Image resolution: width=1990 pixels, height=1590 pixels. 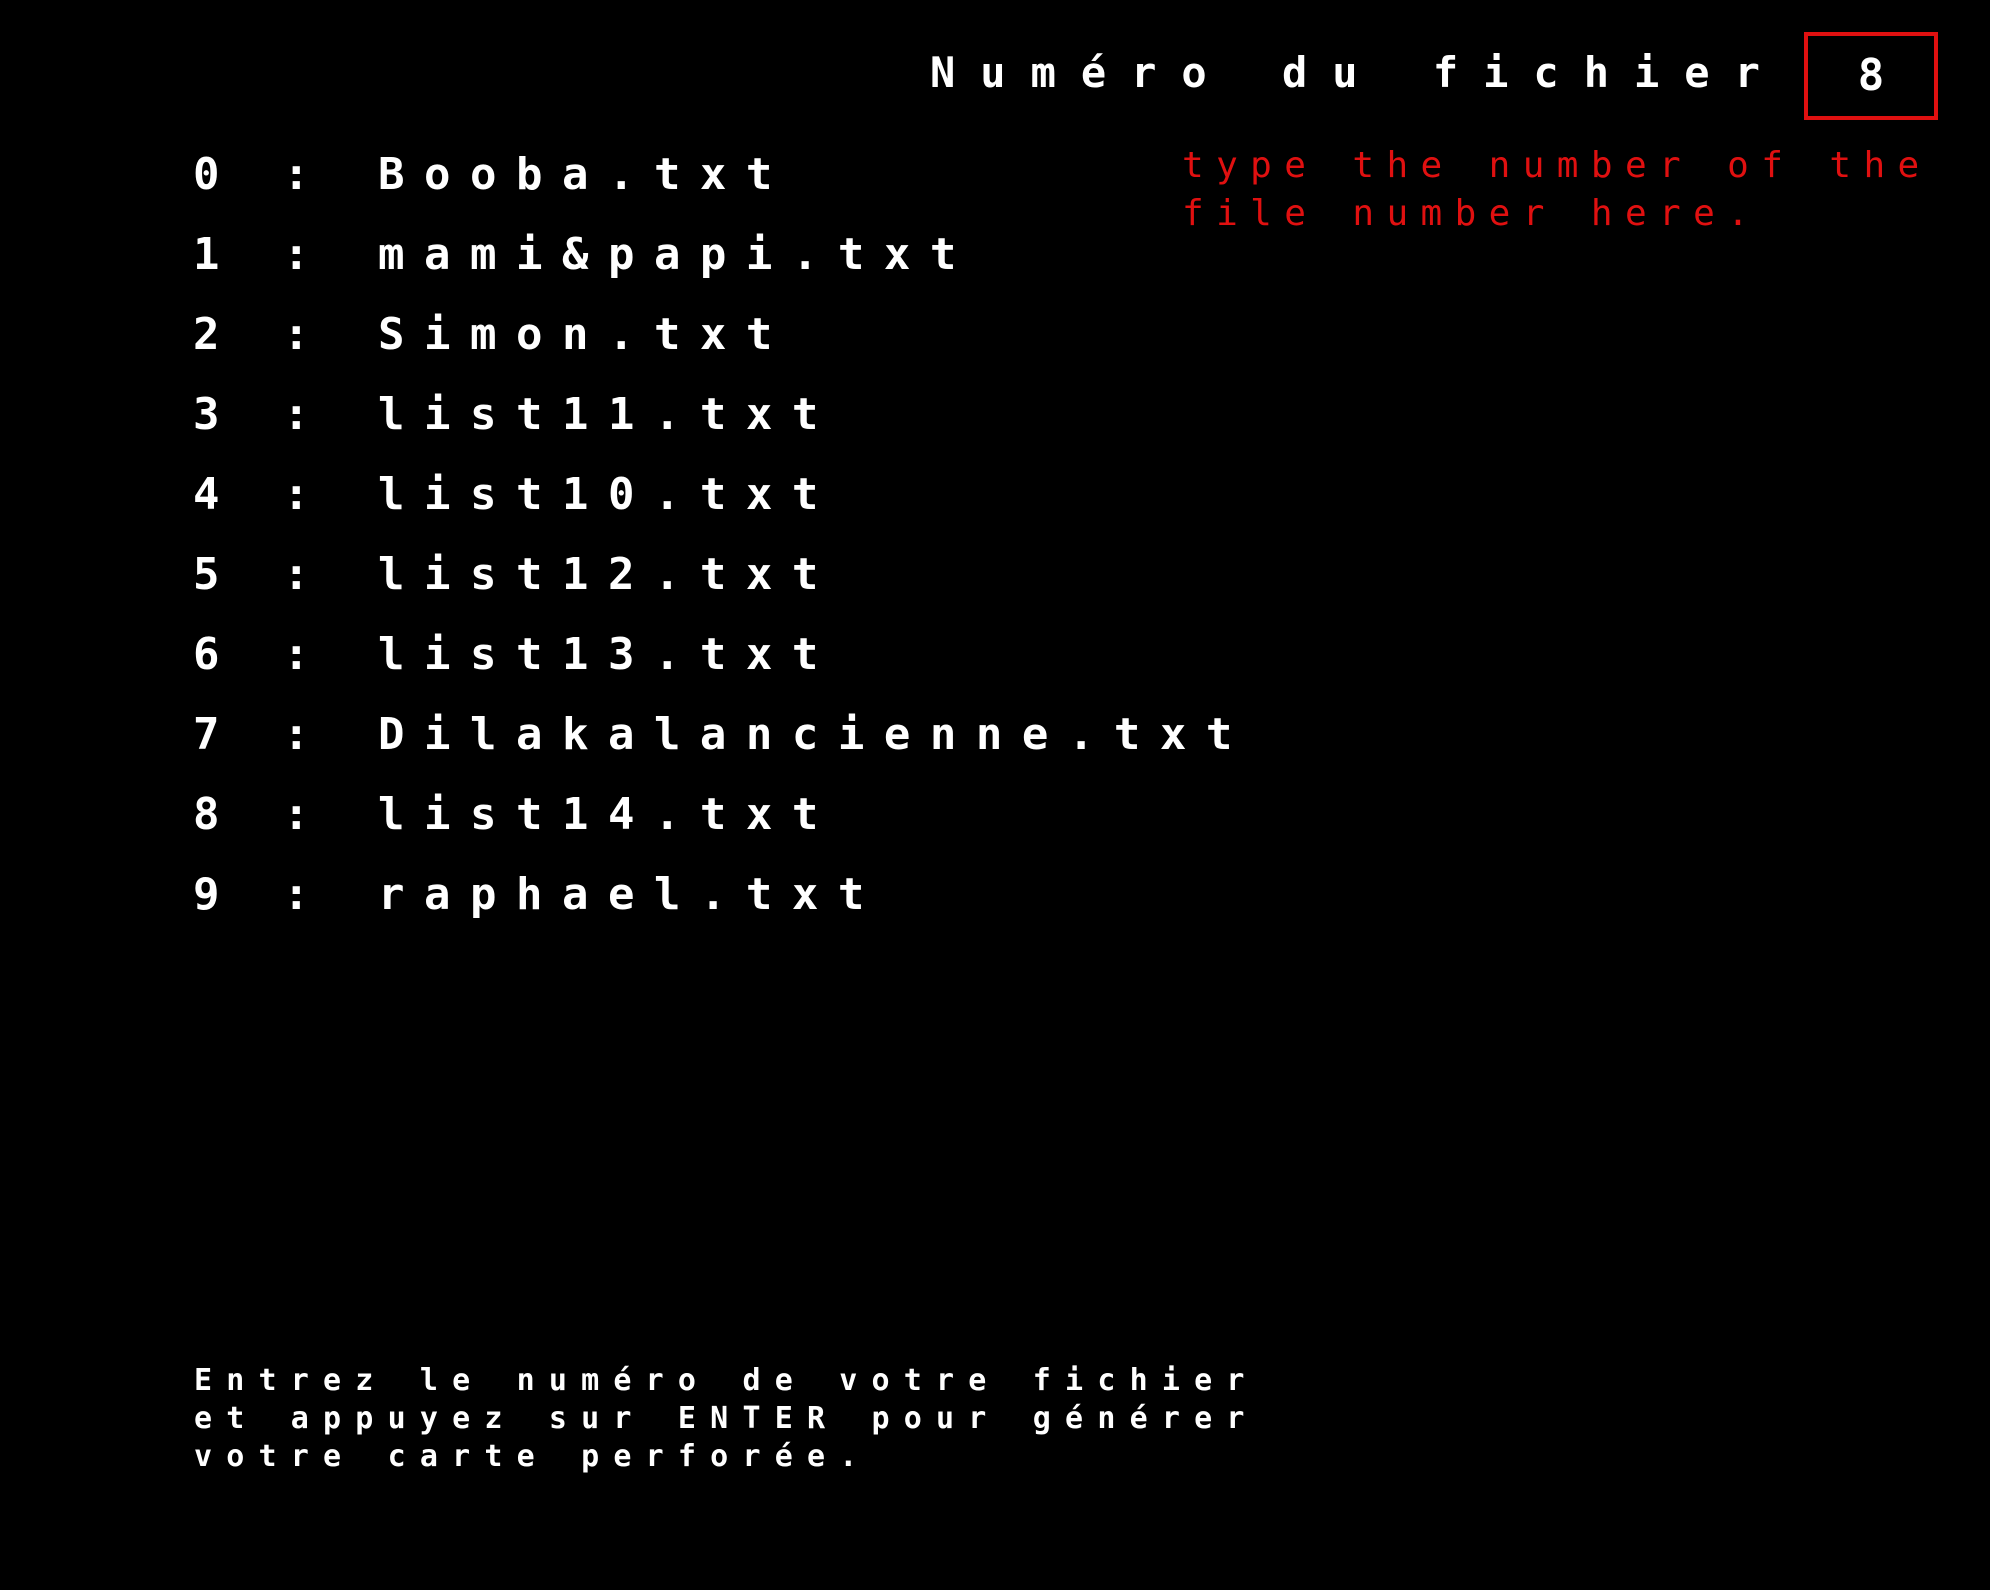 What do you see at coordinates (815, 734) in the screenshot?
I see `file-name: Dilakalancienne.txt` at bounding box center [815, 734].